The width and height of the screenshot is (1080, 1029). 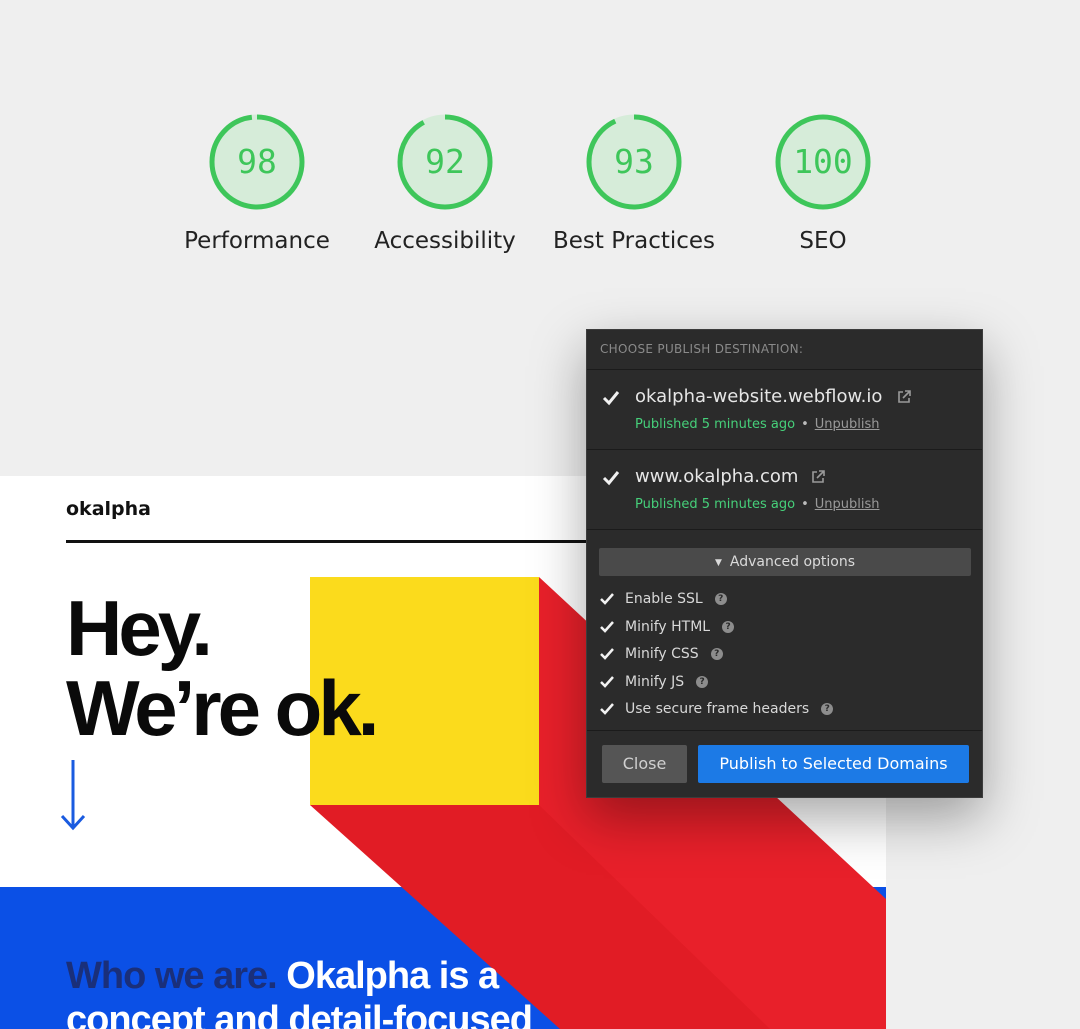 What do you see at coordinates (257, 241) in the screenshot?
I see `score-label: Performance` at bounding box center [257, 241].